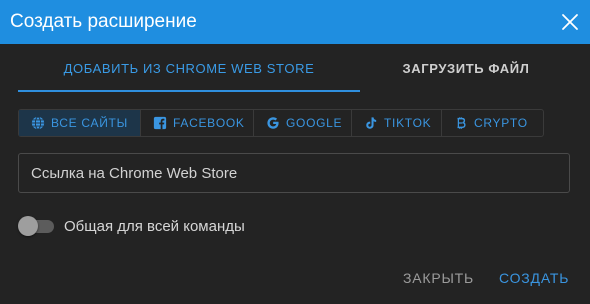 The height and width of the screenshot is (304, 590). What do you see at coordinates (466, 68) in the screenshot?
I see `tab-upload-file: ЗАГРУЗИТЬ ФАЙЛ` at bounding box center [466, 68].